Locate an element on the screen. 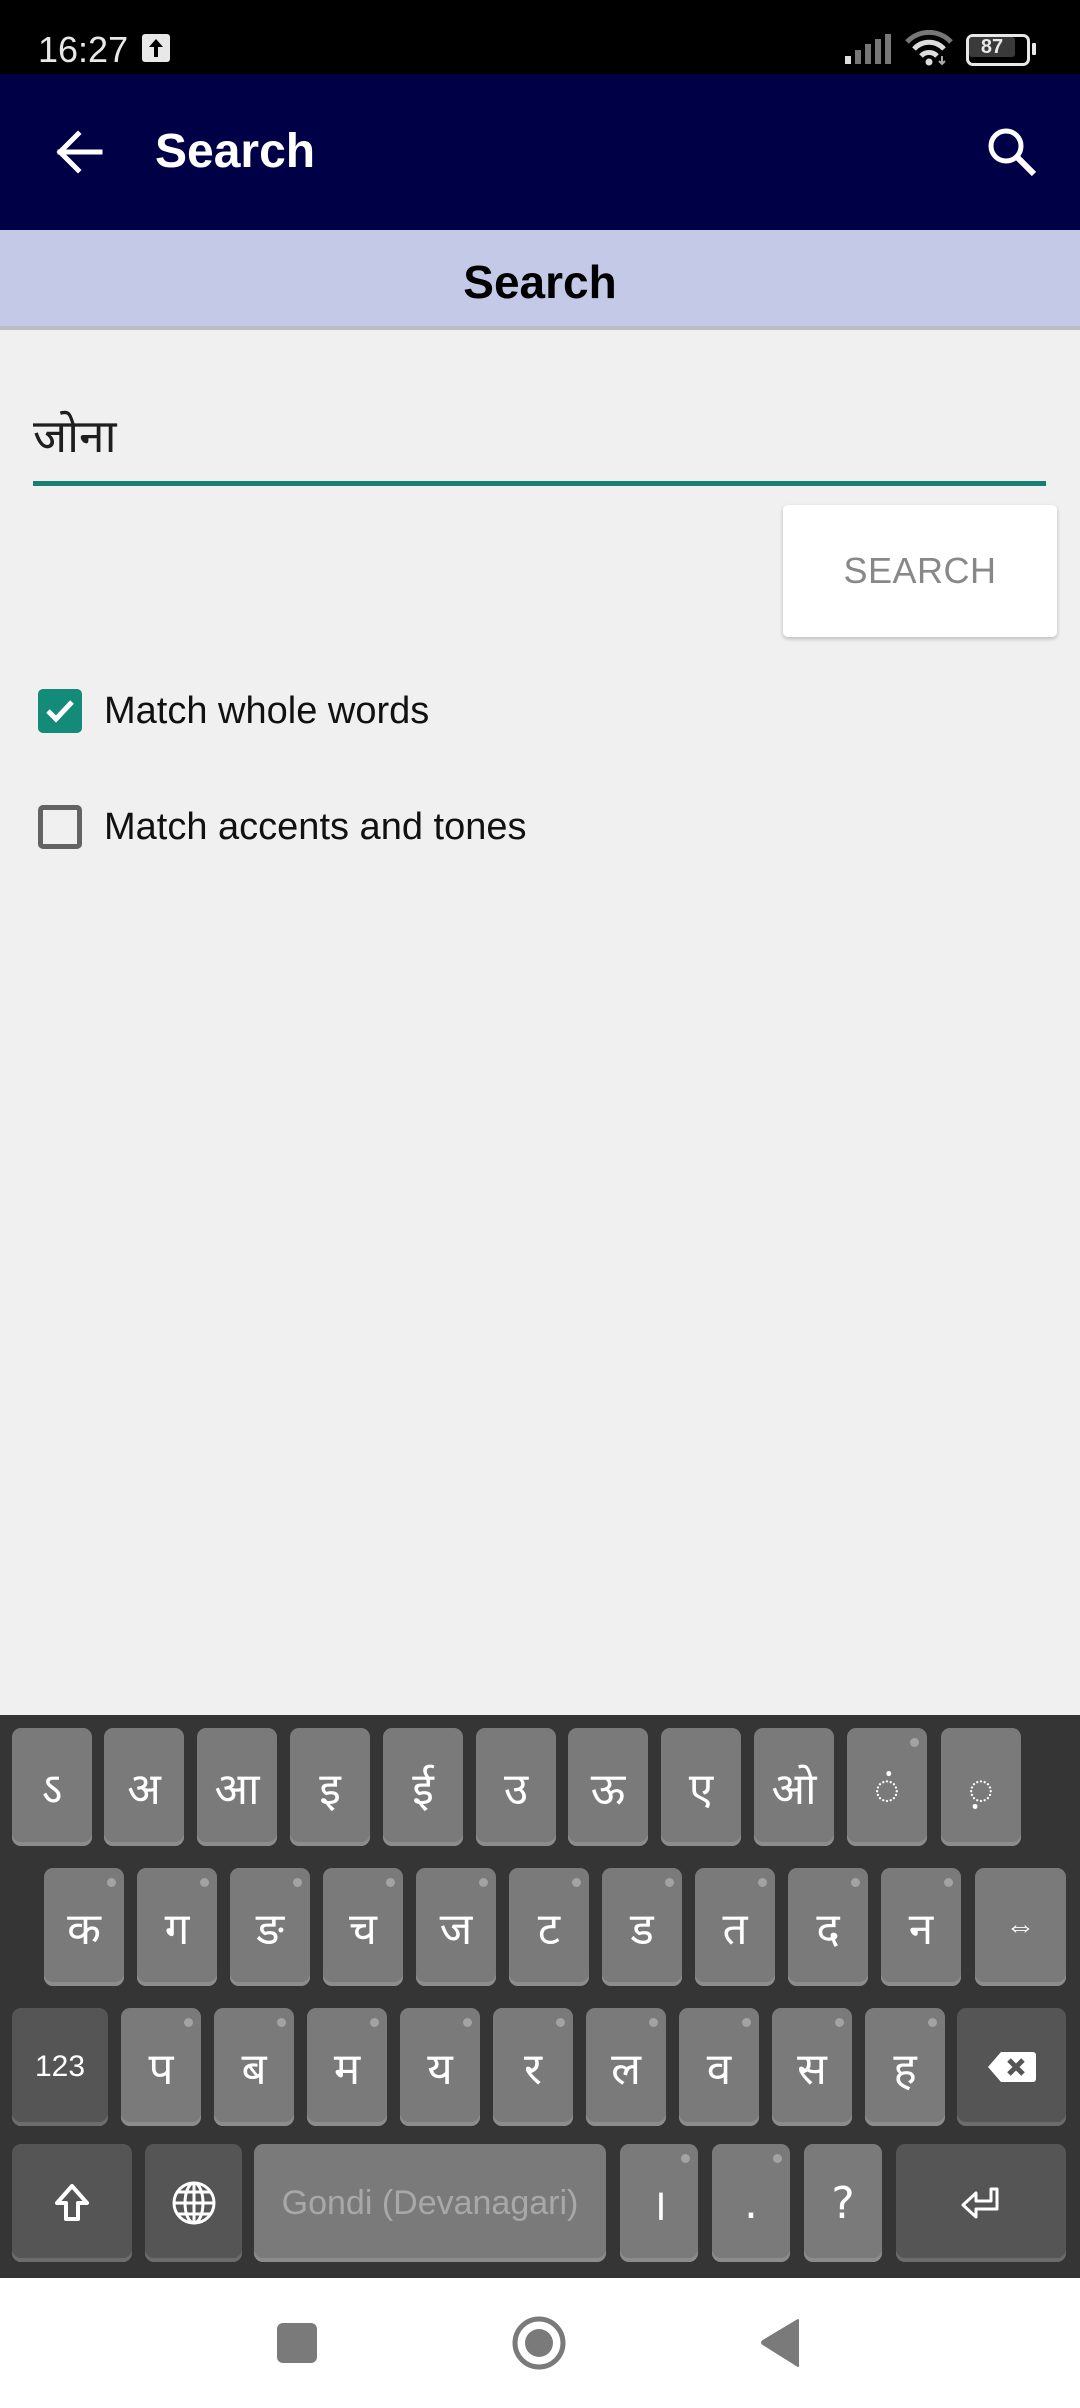 This screenshot has height=2408, width=1080. search-button: SEARCH is located at coordinates (920, 571).